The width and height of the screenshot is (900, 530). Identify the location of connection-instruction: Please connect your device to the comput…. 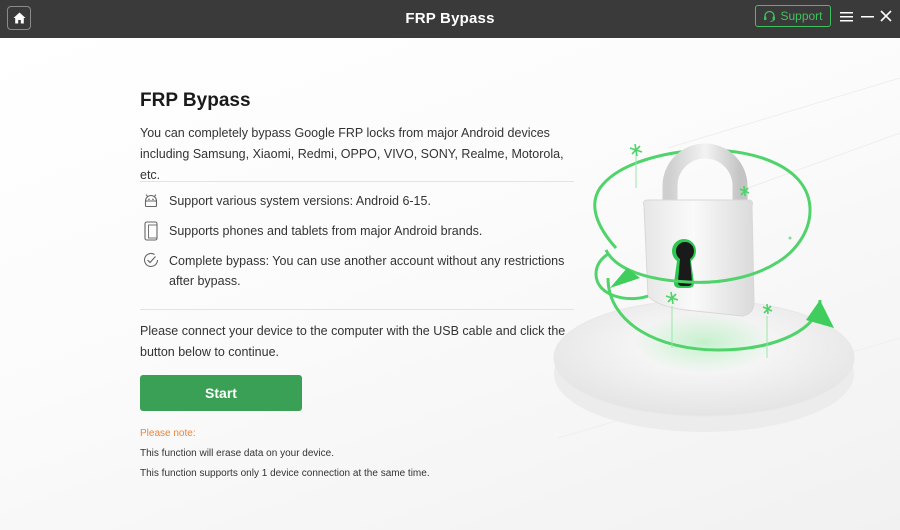
(353, 341).